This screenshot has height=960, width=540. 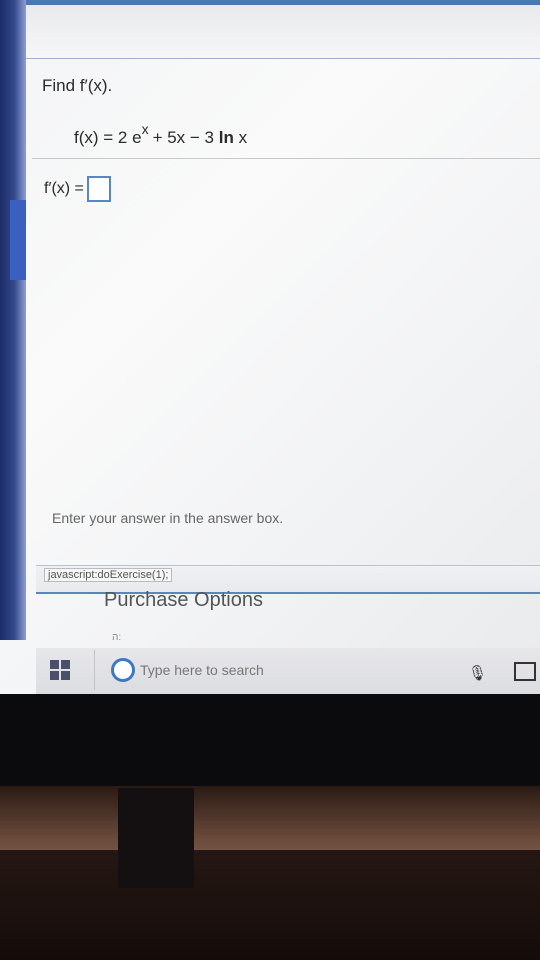 I want to click on function-formula: f(x) = 2 ex + 5x − 3 ln x, so click(x=161, y=134).